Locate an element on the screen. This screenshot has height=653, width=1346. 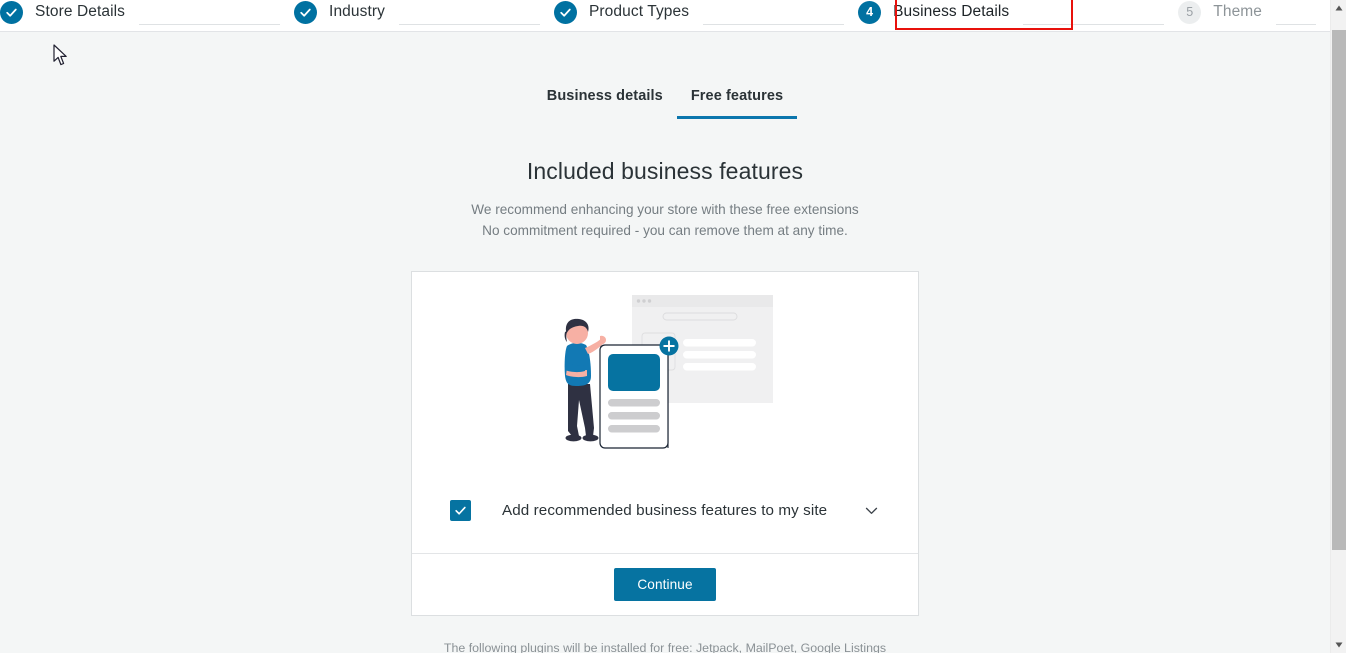
stepper-step-number: 5 is located at coordinates (1190, 12).